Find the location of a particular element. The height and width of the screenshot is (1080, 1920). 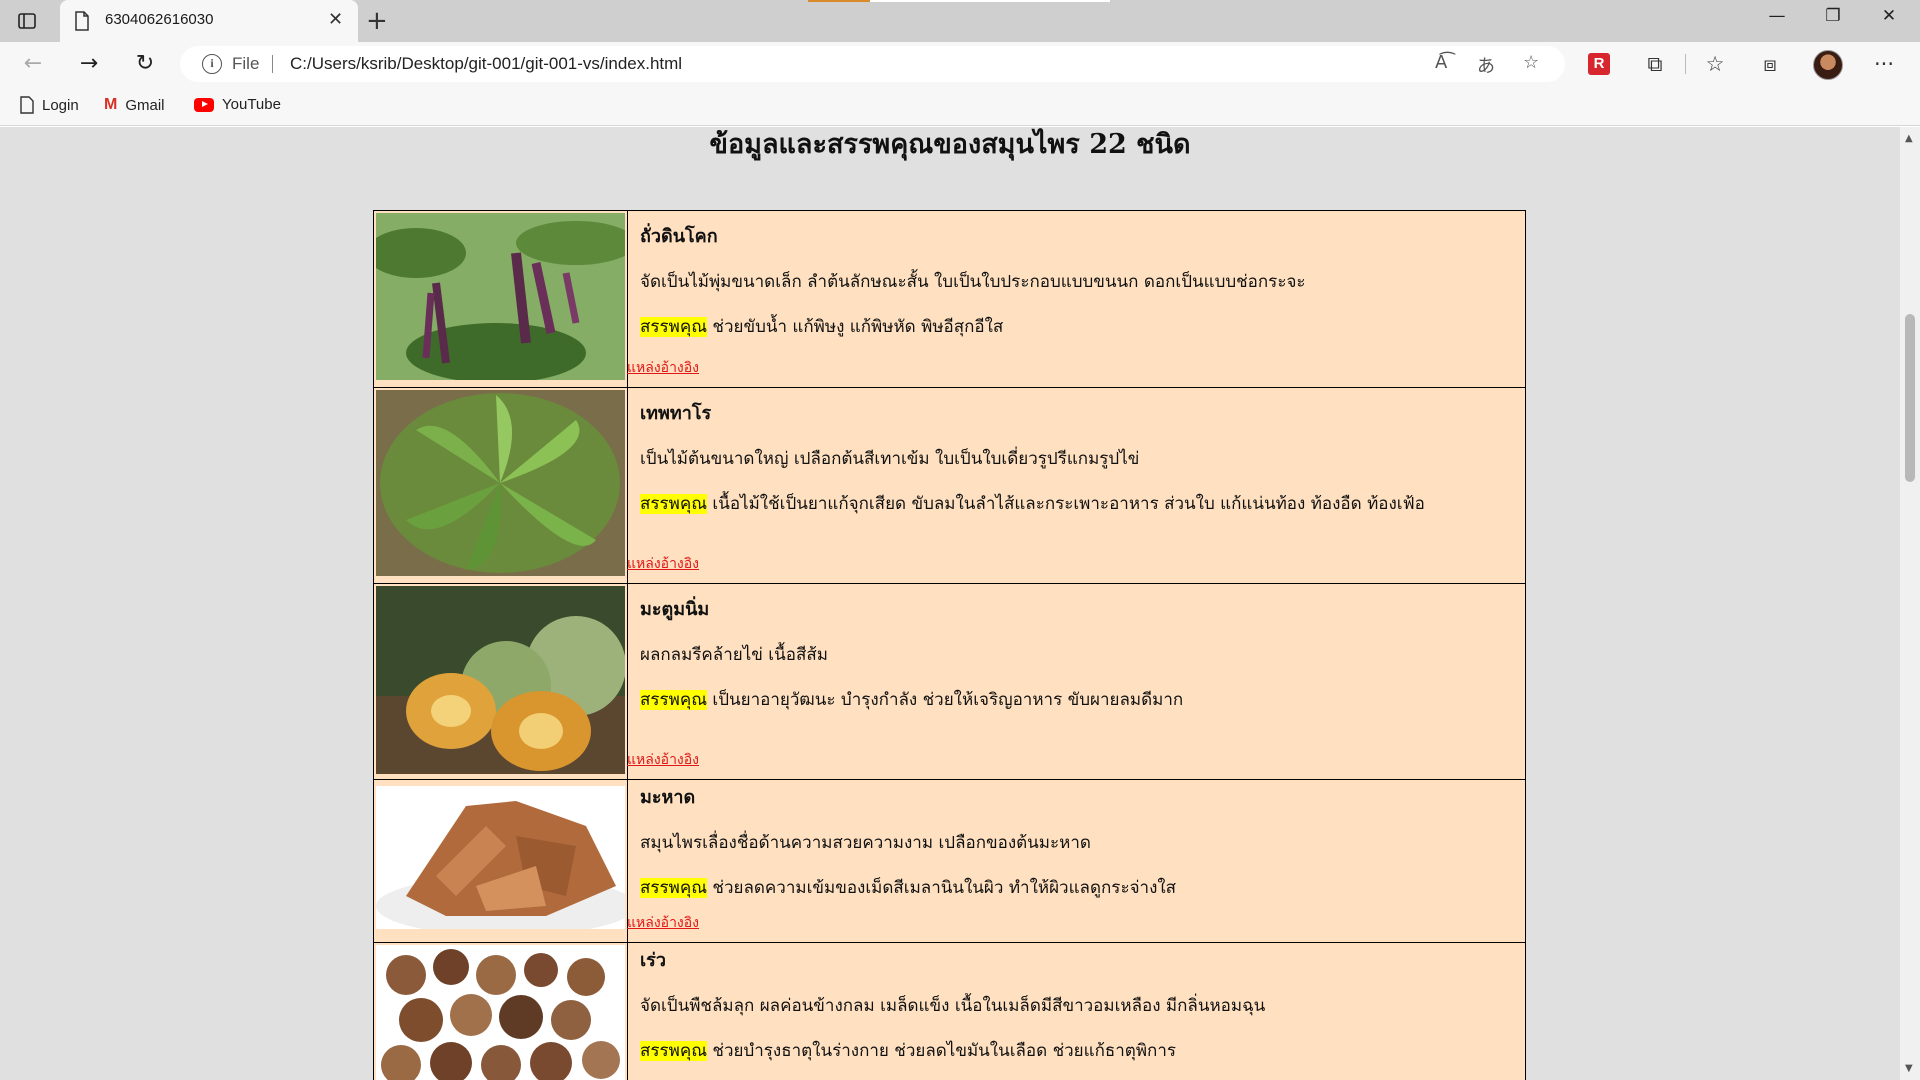

reload-icon: ↻ is located at coordinates (145, 64).